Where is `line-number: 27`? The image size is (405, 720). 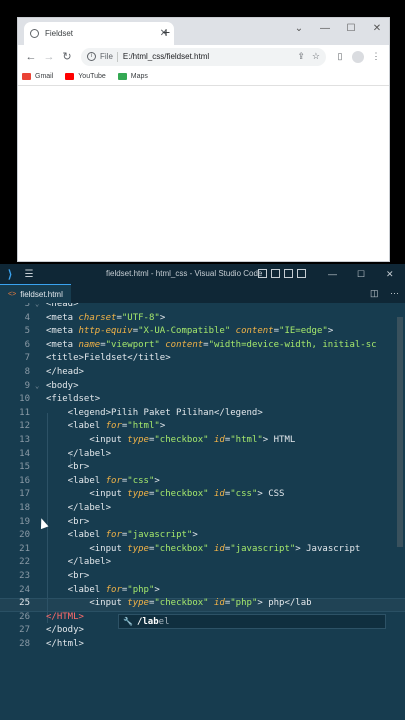 line-number: 27 is located at coordinates (24, 630).